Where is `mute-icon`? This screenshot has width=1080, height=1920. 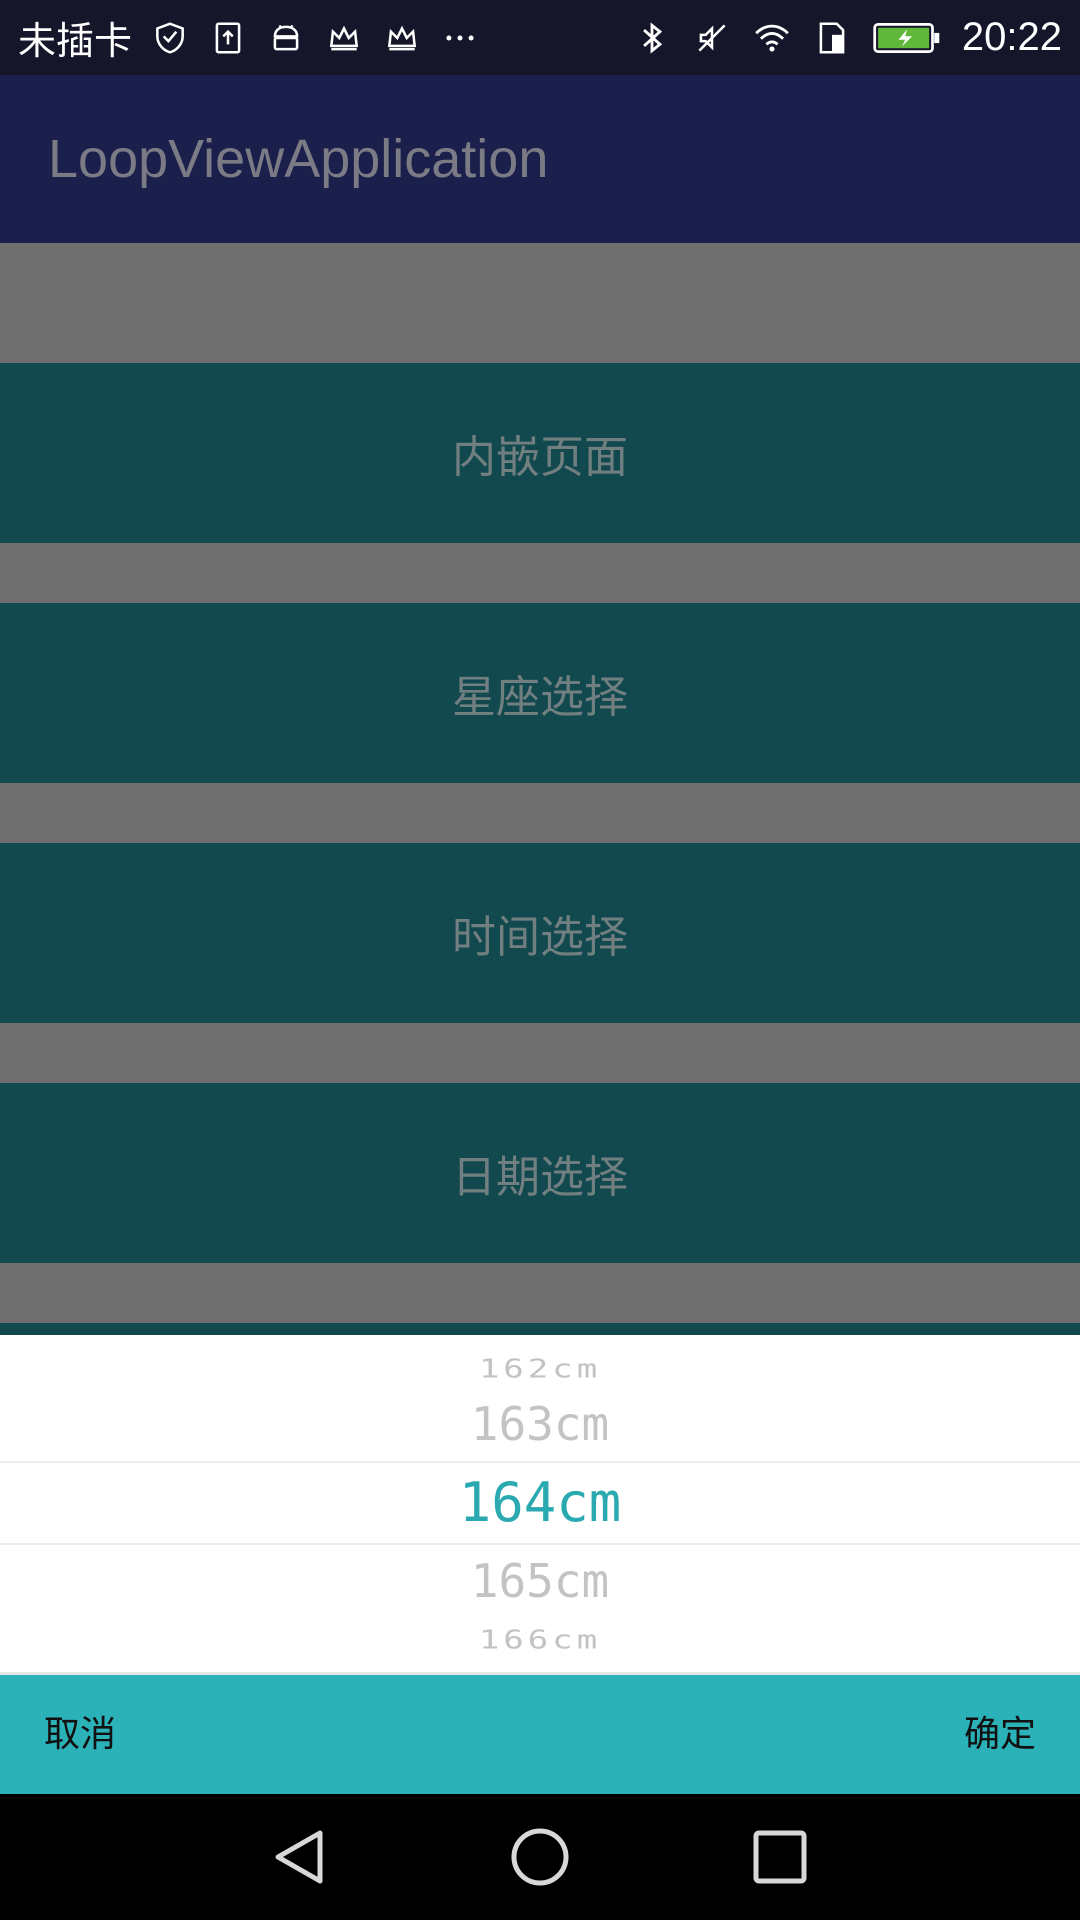
mute-icon is located at coordinates (712, 38).